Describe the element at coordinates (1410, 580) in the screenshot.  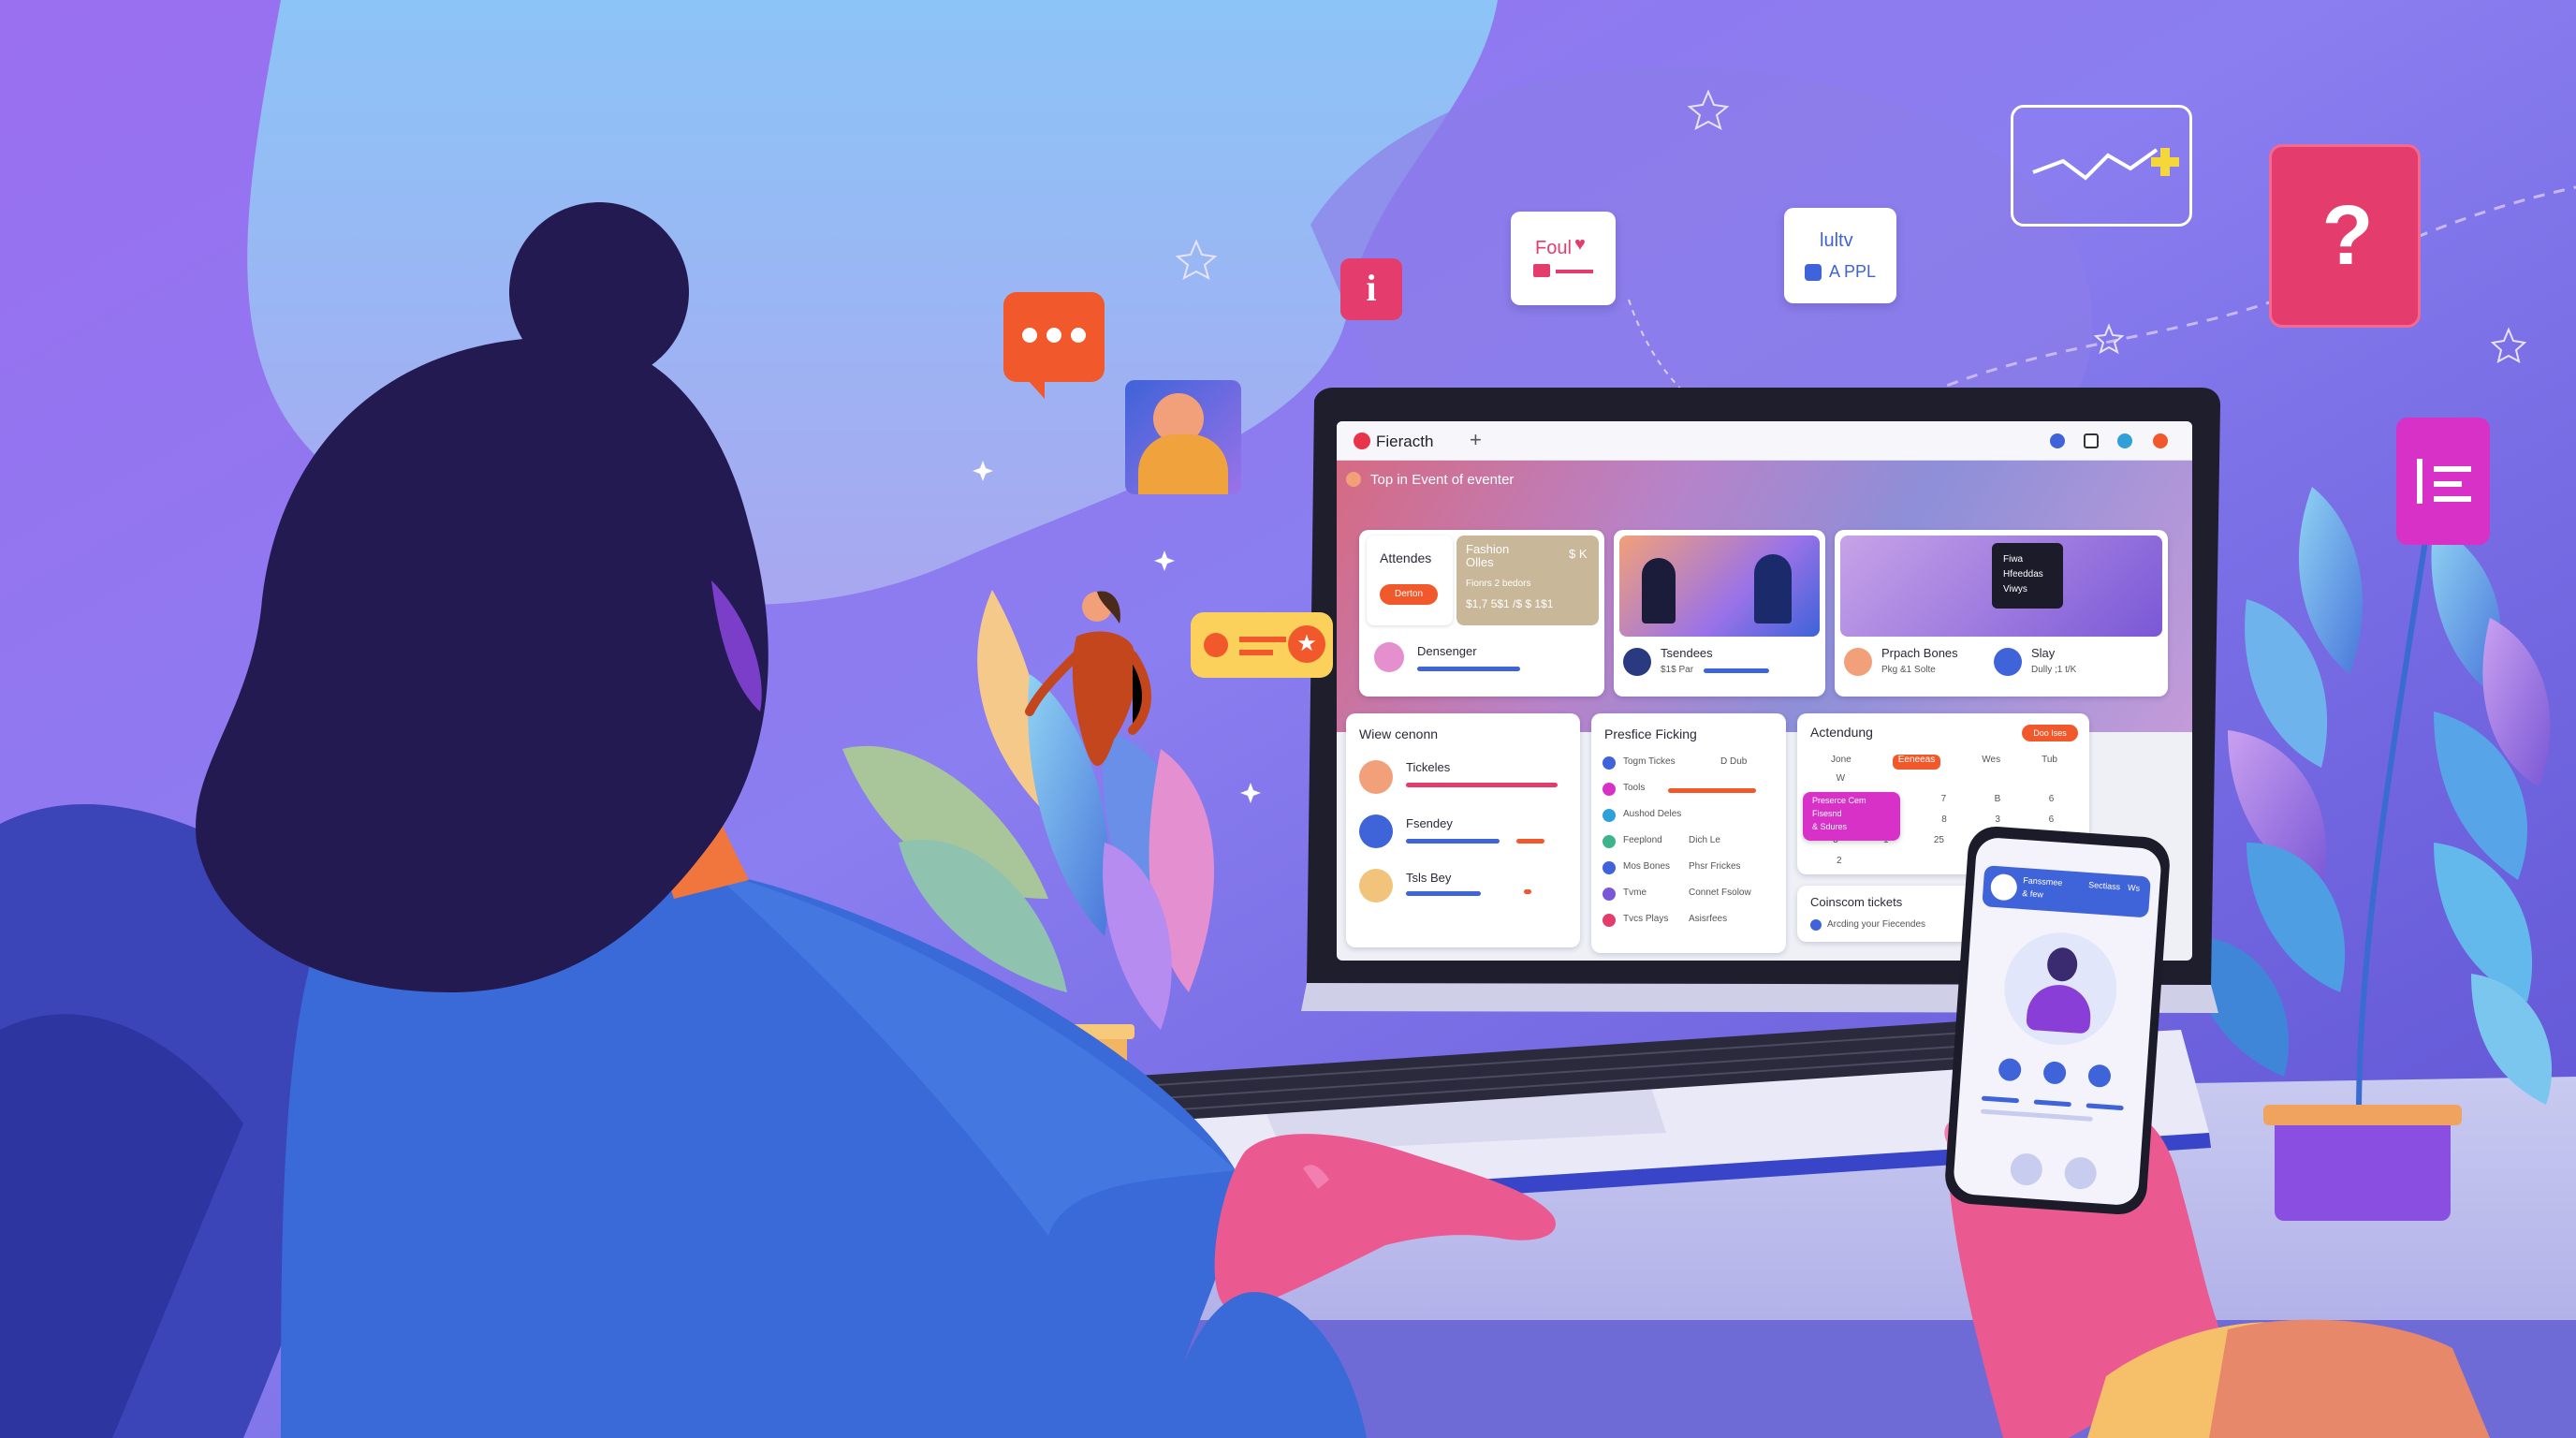
I see `attendees-inner: Attendes Derton` at that location.